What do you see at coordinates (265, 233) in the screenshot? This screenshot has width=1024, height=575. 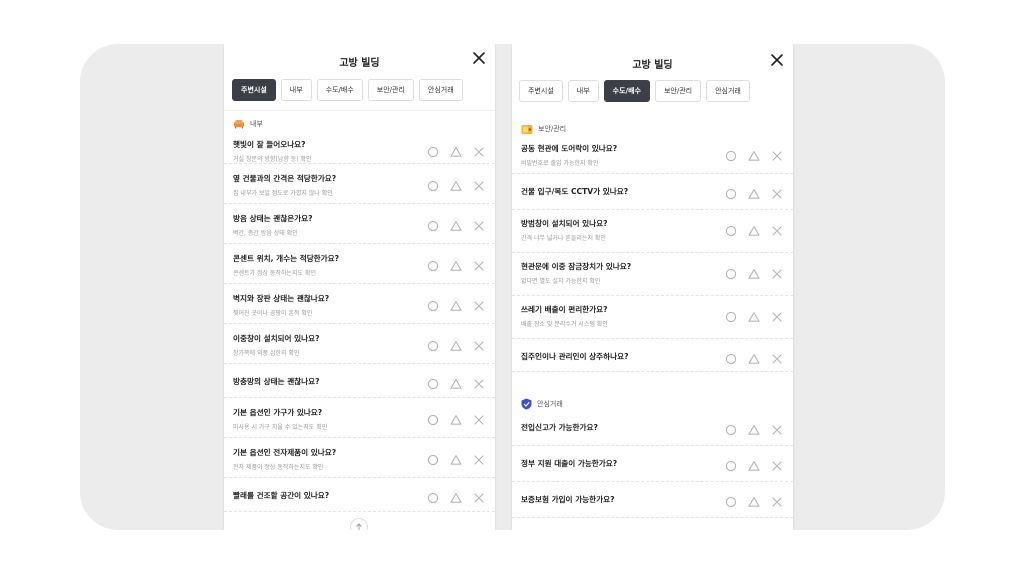 I see `question-hint: 벽간, 층간 방음 상태 확인` at bounding box center [265, 233].